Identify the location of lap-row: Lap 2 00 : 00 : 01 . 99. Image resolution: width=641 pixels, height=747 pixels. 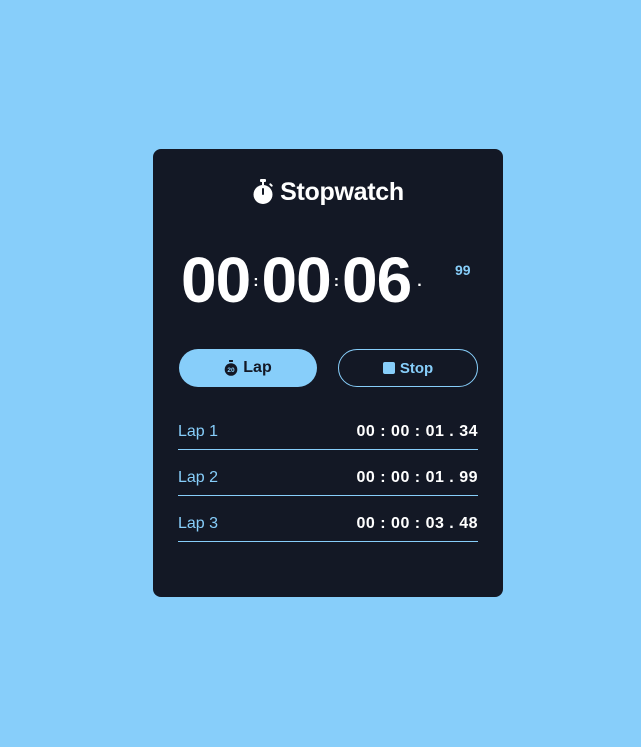
(328, 478).